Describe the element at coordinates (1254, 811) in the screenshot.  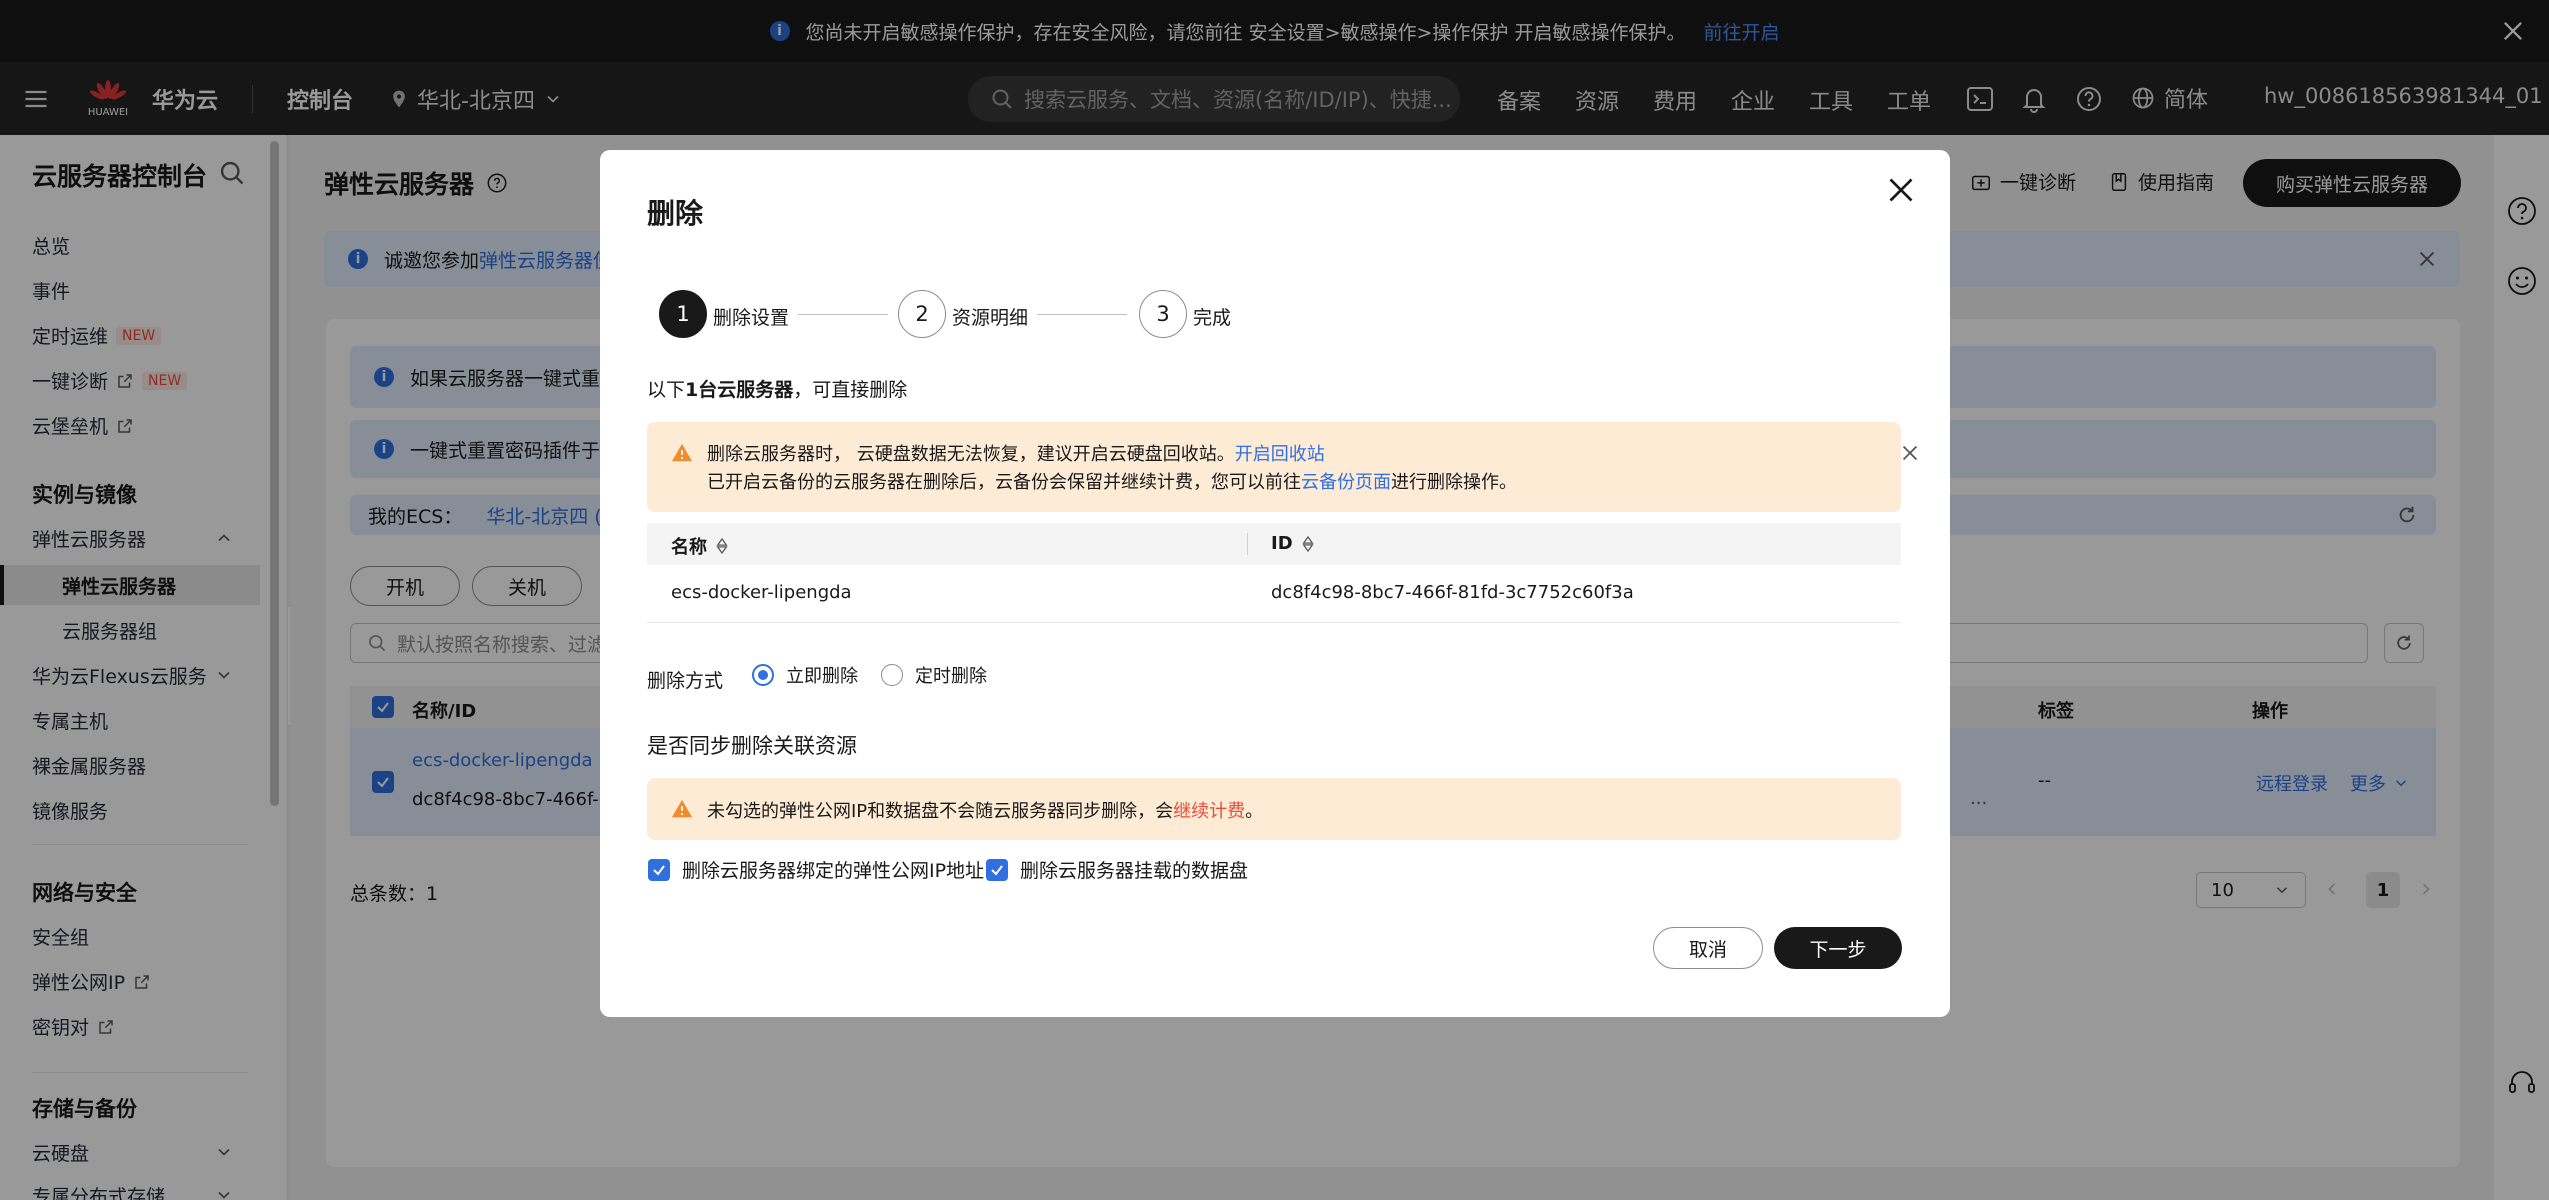
I see `alert-text: 。` at that location.